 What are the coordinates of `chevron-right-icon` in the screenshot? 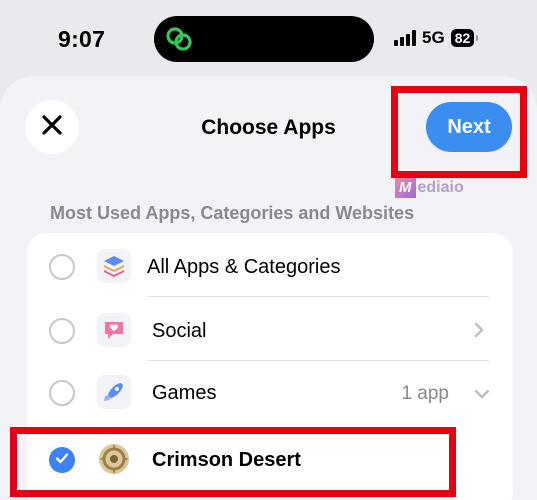 It's located at (479, 332).